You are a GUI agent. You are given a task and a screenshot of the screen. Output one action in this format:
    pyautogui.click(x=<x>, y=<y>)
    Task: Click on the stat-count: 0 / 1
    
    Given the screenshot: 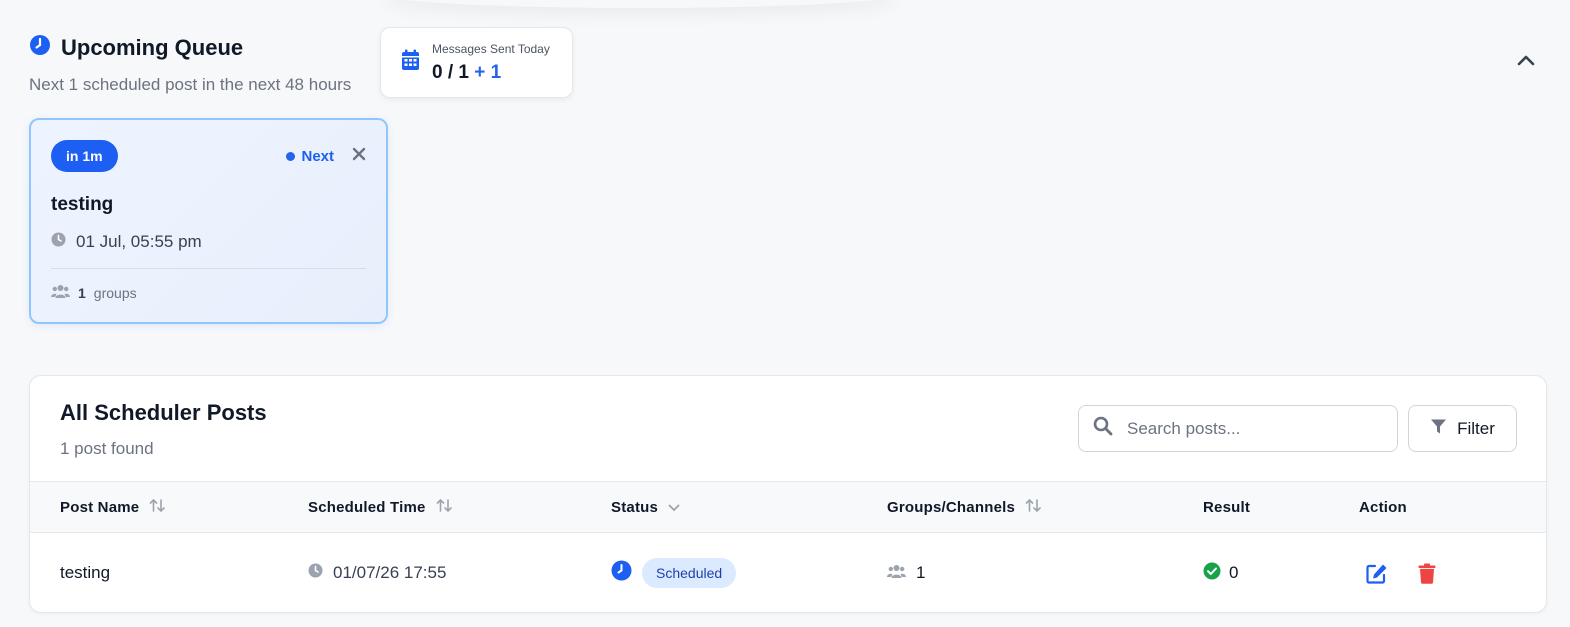 What is the action you would take?
    pyautogui.click(x=450, y=72)
    